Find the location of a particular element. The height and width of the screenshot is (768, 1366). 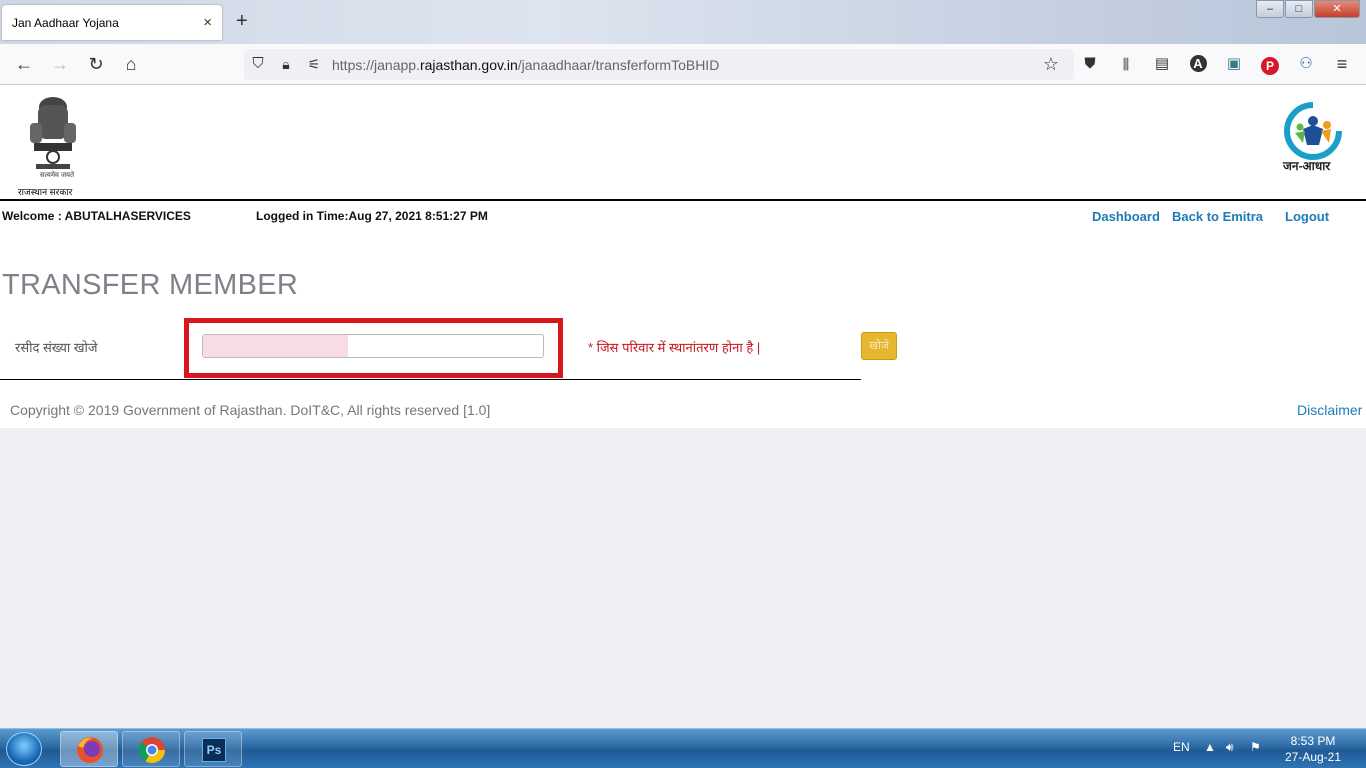

taskbar-firefox is located at coordinates (89, 749).